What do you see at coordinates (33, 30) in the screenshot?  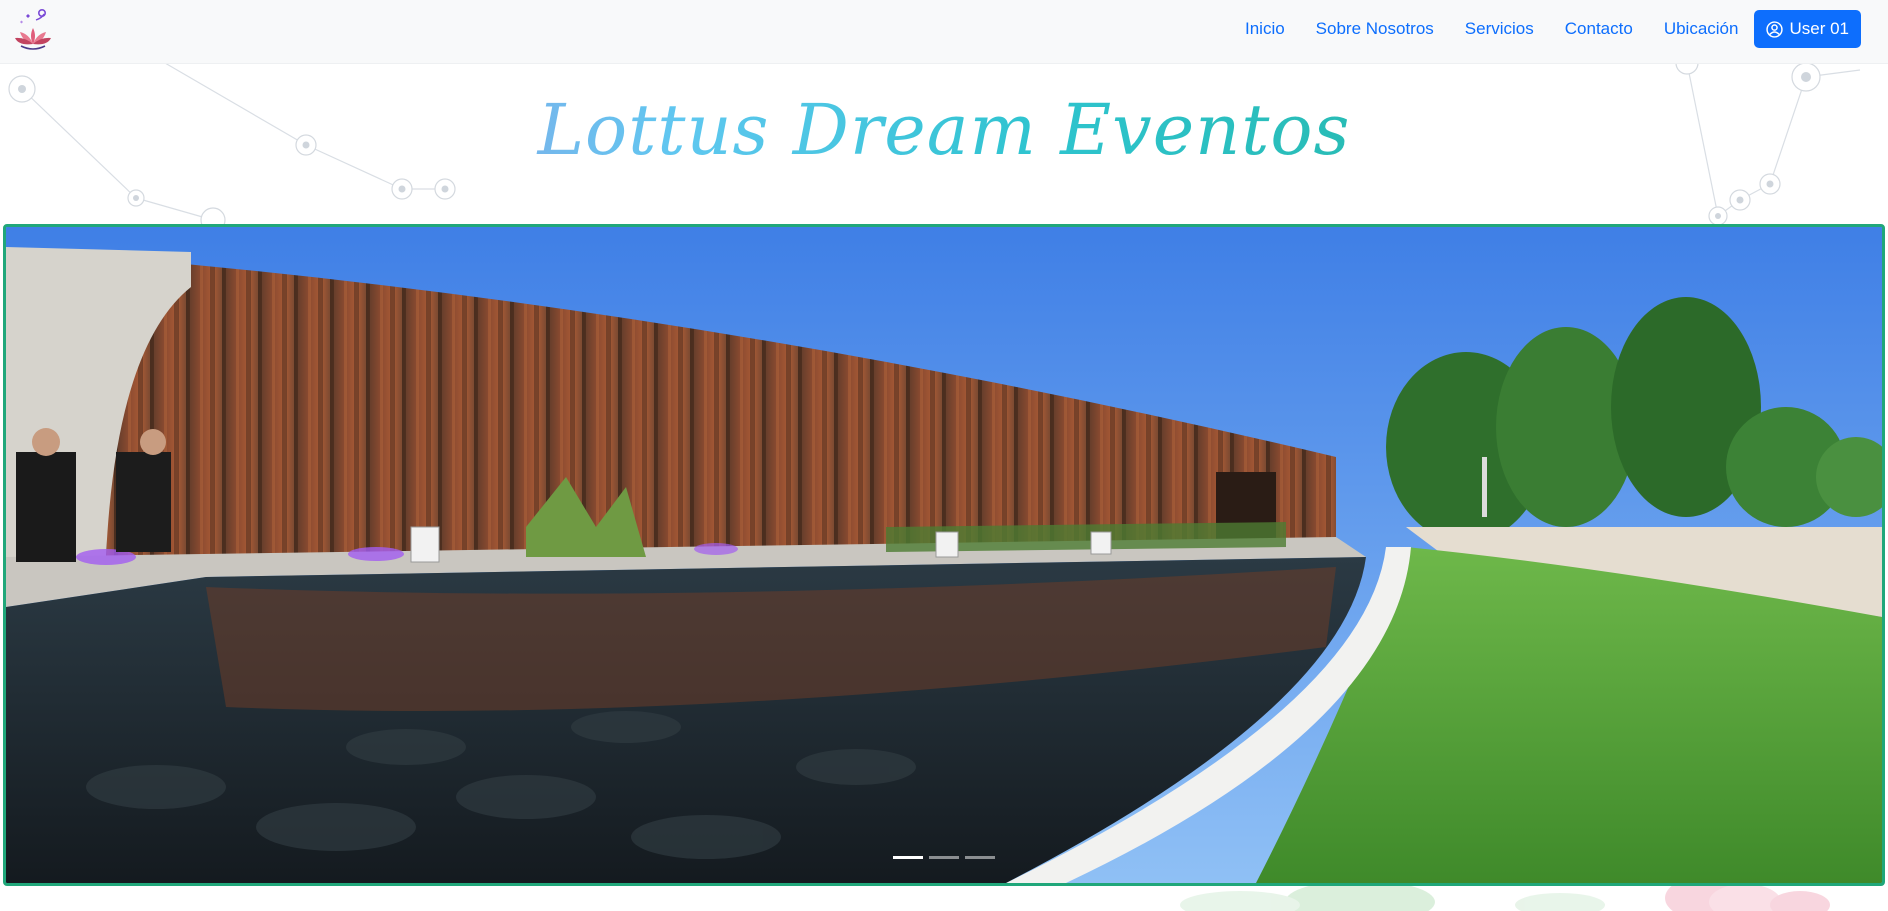 I see `lotus-logo-icon` at bounding box center [33, 30].